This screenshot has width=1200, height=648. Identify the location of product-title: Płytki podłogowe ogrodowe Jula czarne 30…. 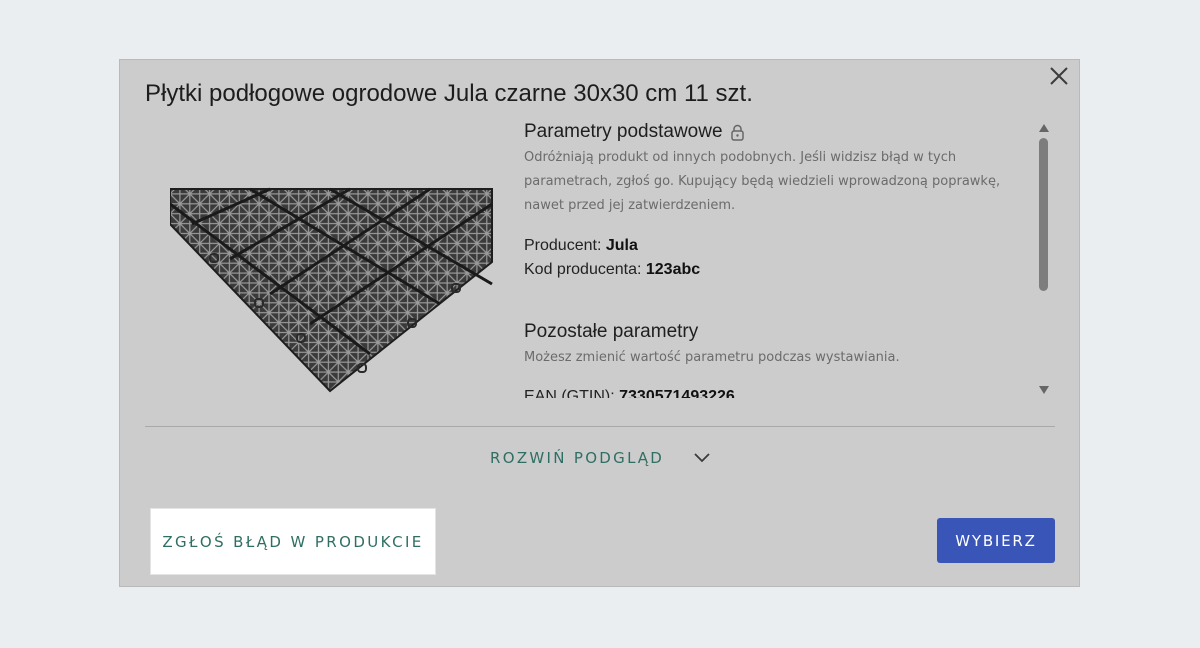
(449, 93).